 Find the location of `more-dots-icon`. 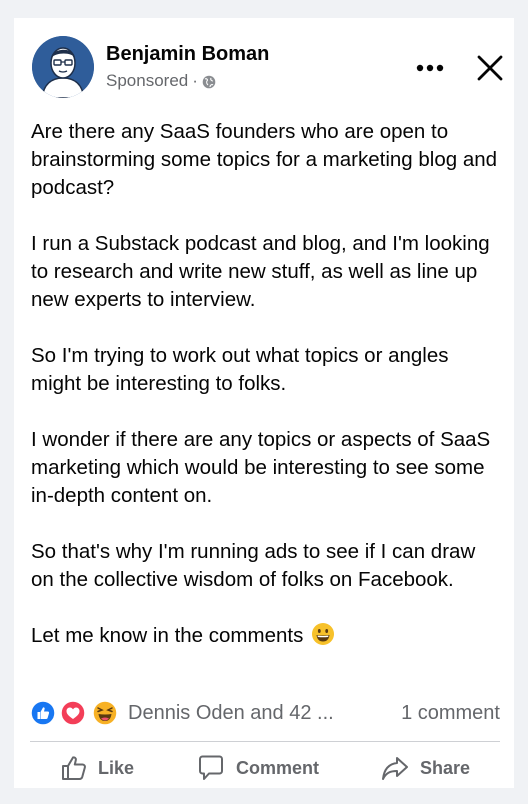

more-dots-icon is located at coordinates (430, 68).